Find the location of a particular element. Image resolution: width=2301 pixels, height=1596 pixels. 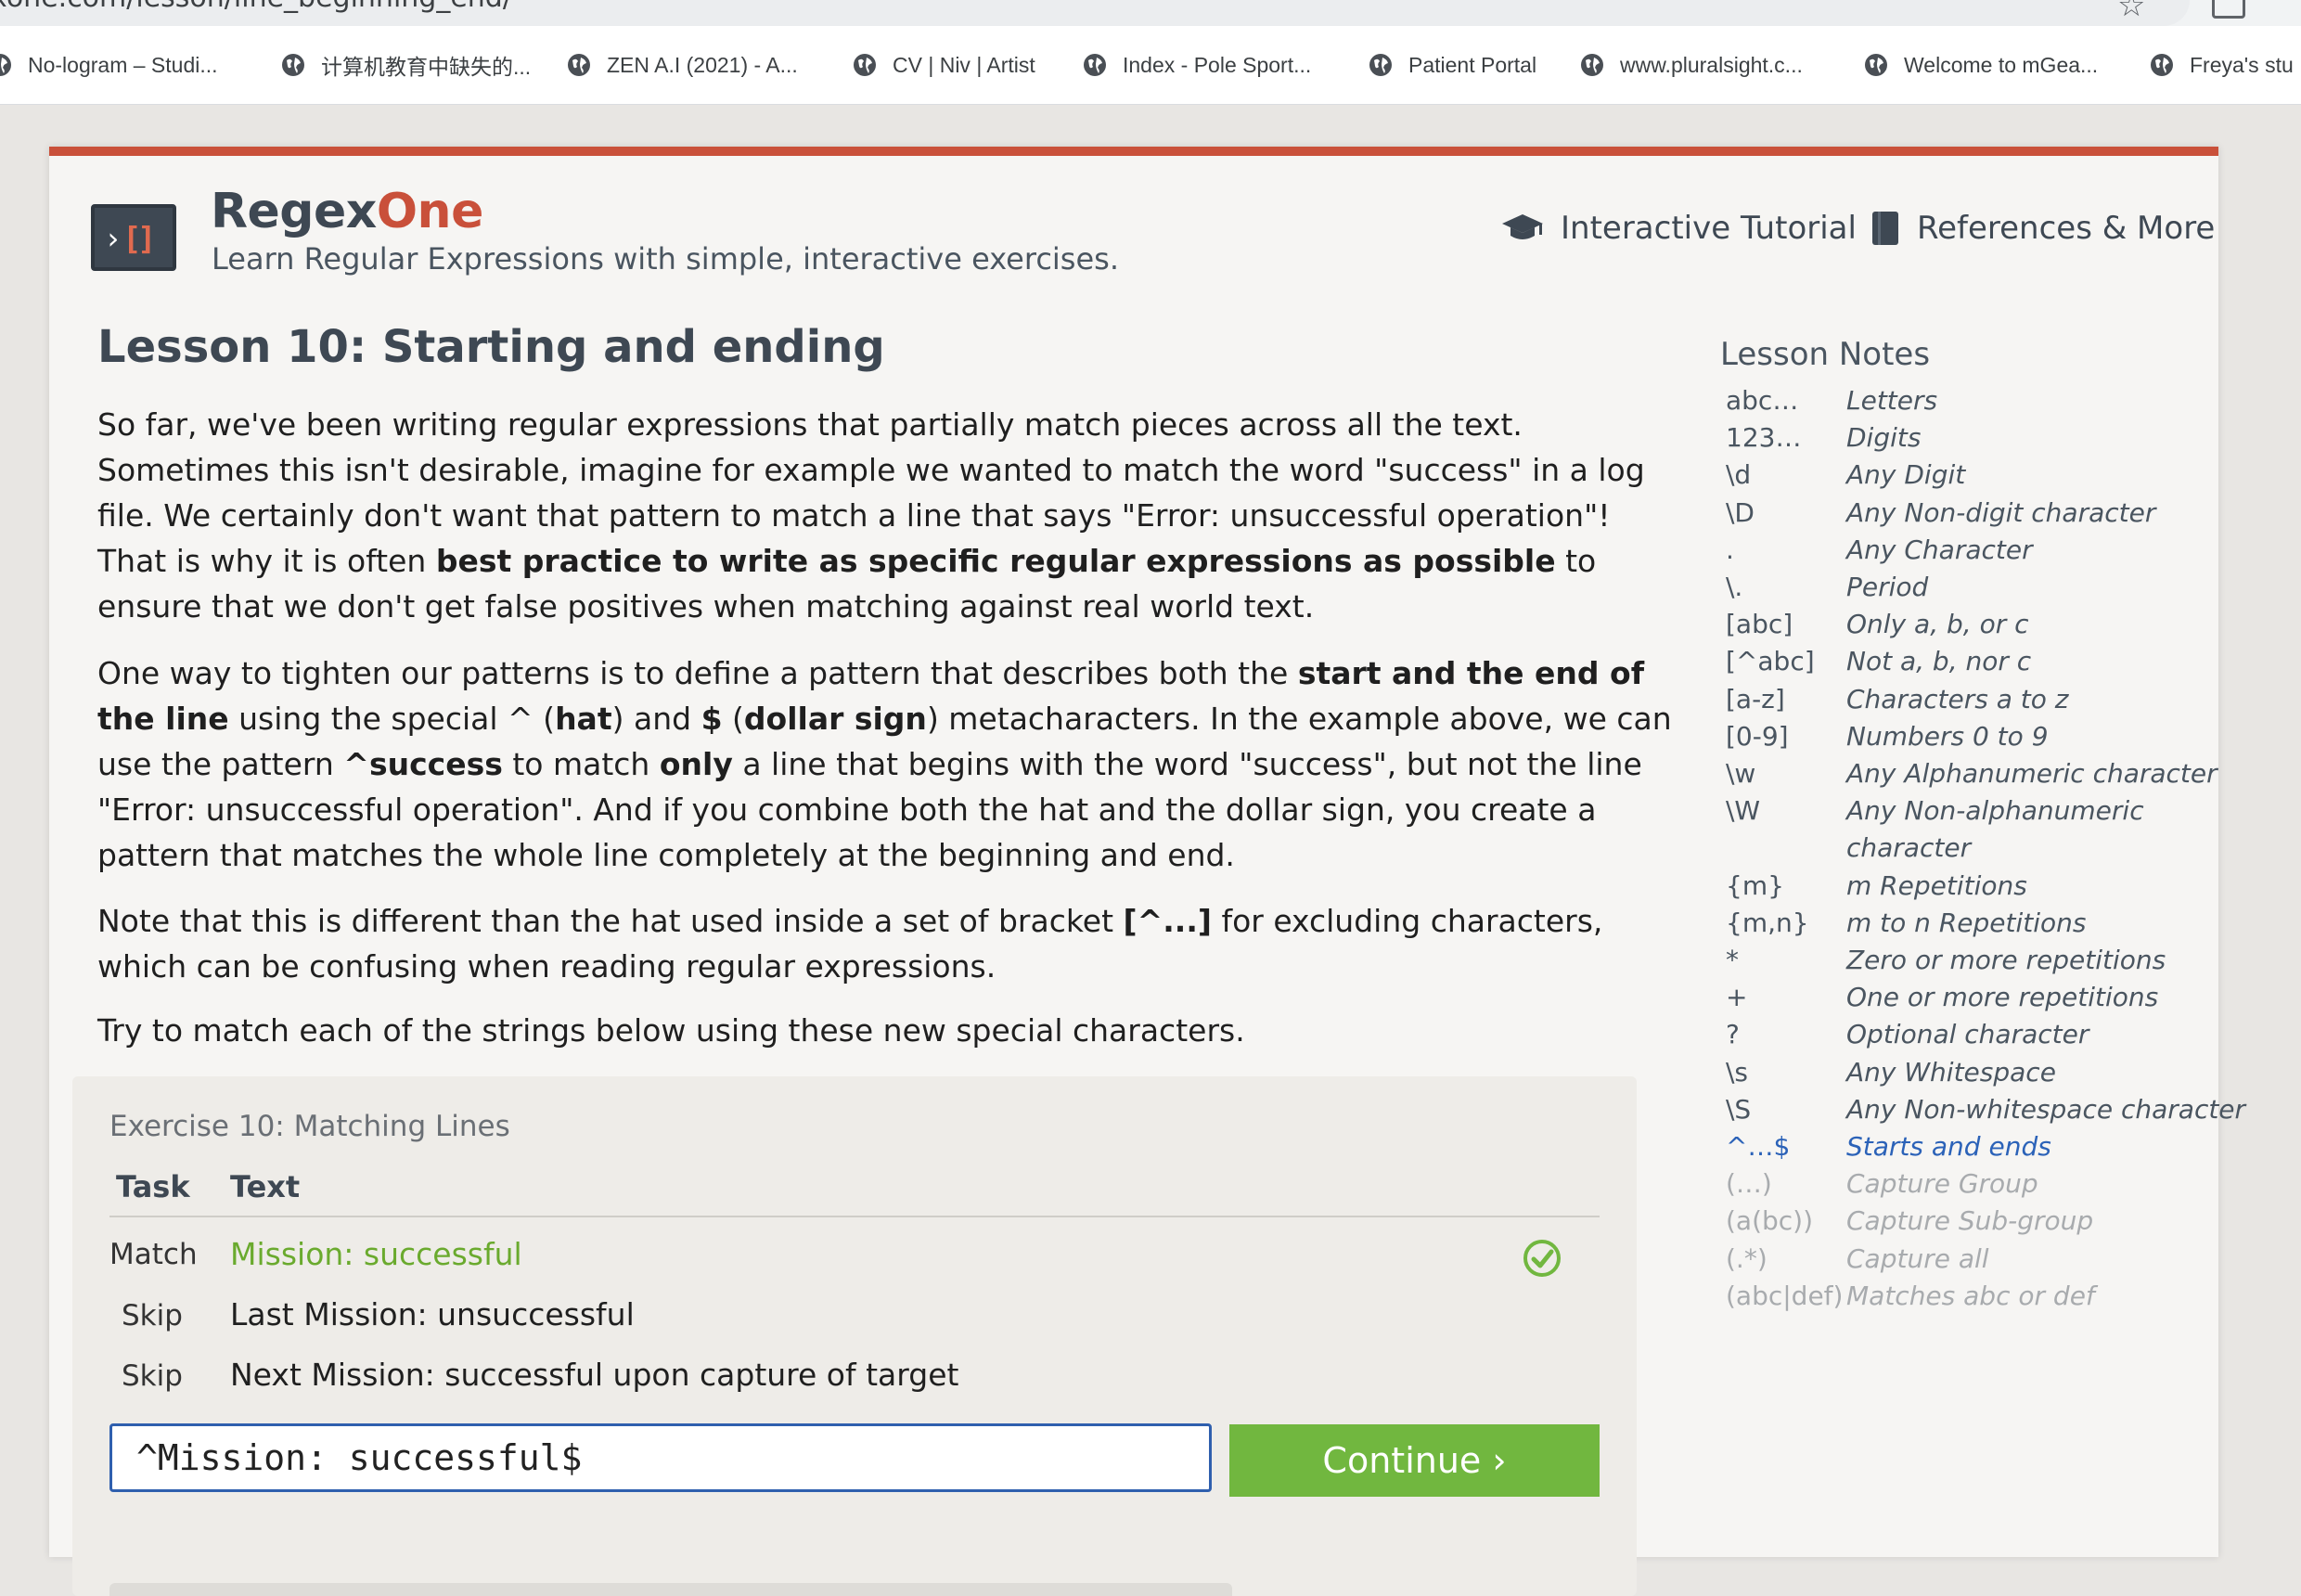

tab-window-icon is located at coordinates (2229, 10).